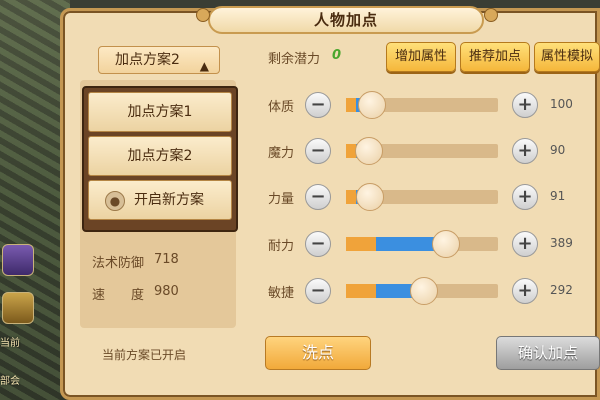 The image size is (600, 400). What do you see at coordinates (561, 243) in the screenshot?
I see `attr-value-endurance: 389` at bounding box center [561, 243].